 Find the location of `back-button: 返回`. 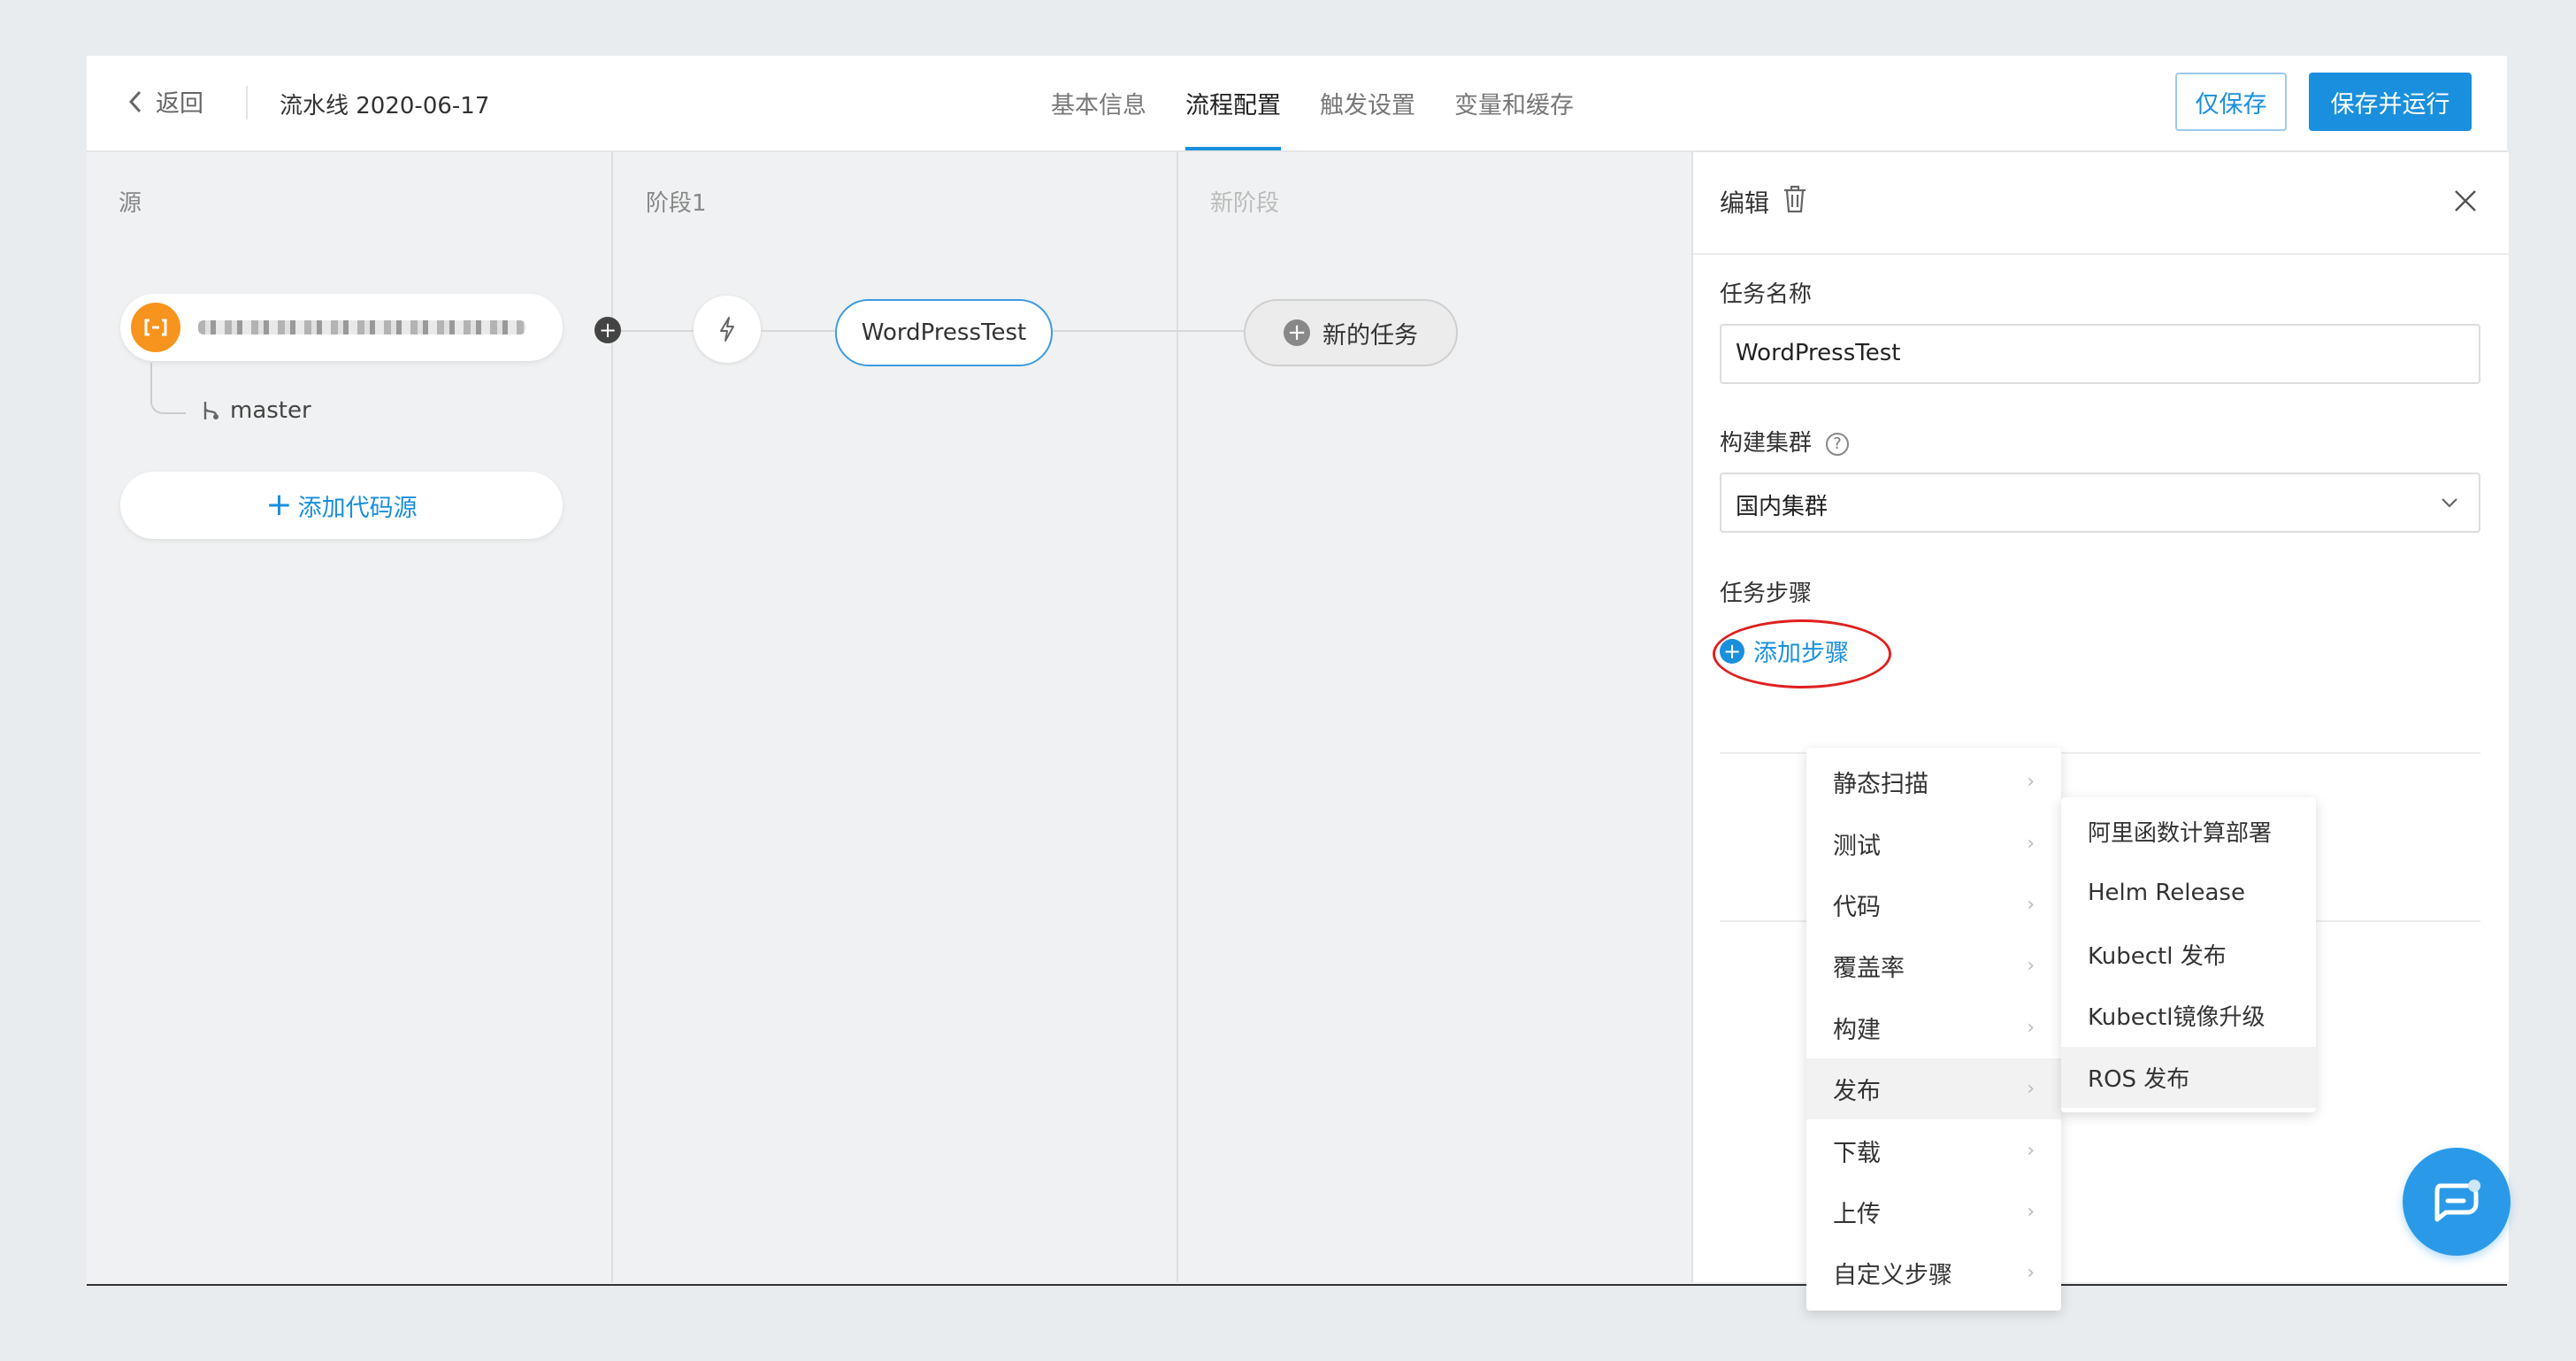

back-button: 返回 is located at coordinates (164, 101).